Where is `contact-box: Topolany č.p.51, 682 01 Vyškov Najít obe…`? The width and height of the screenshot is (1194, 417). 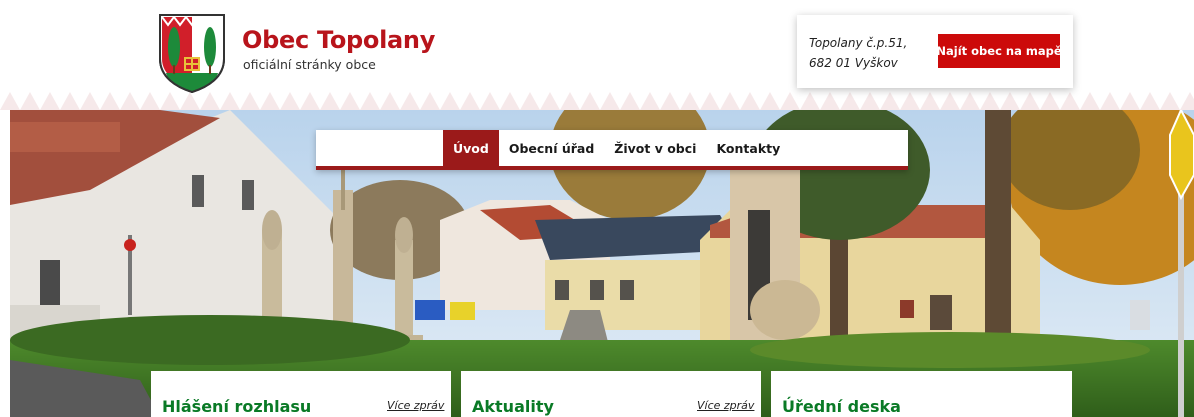 contact-box: Topolany č.p.51, 682 01 Vyškov Najít obe… is located at coordinates (935, 51).